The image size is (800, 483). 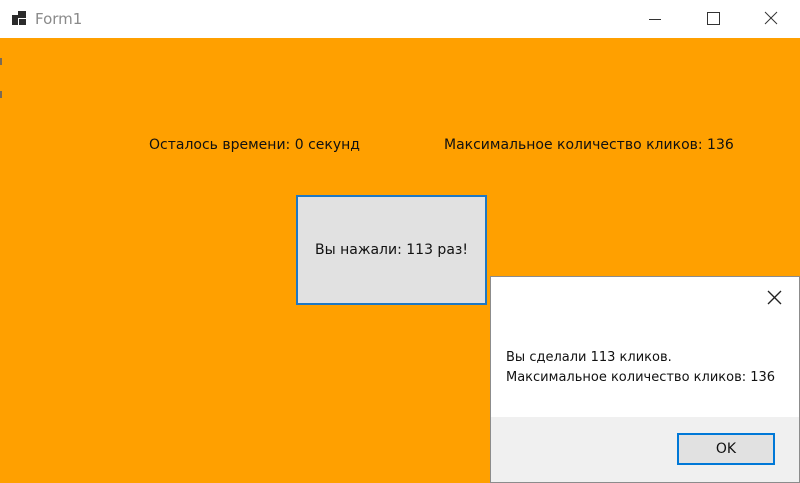 I want to click on time-left-label: Осталось времени: 0 секунд, so click(x=254, y=145).